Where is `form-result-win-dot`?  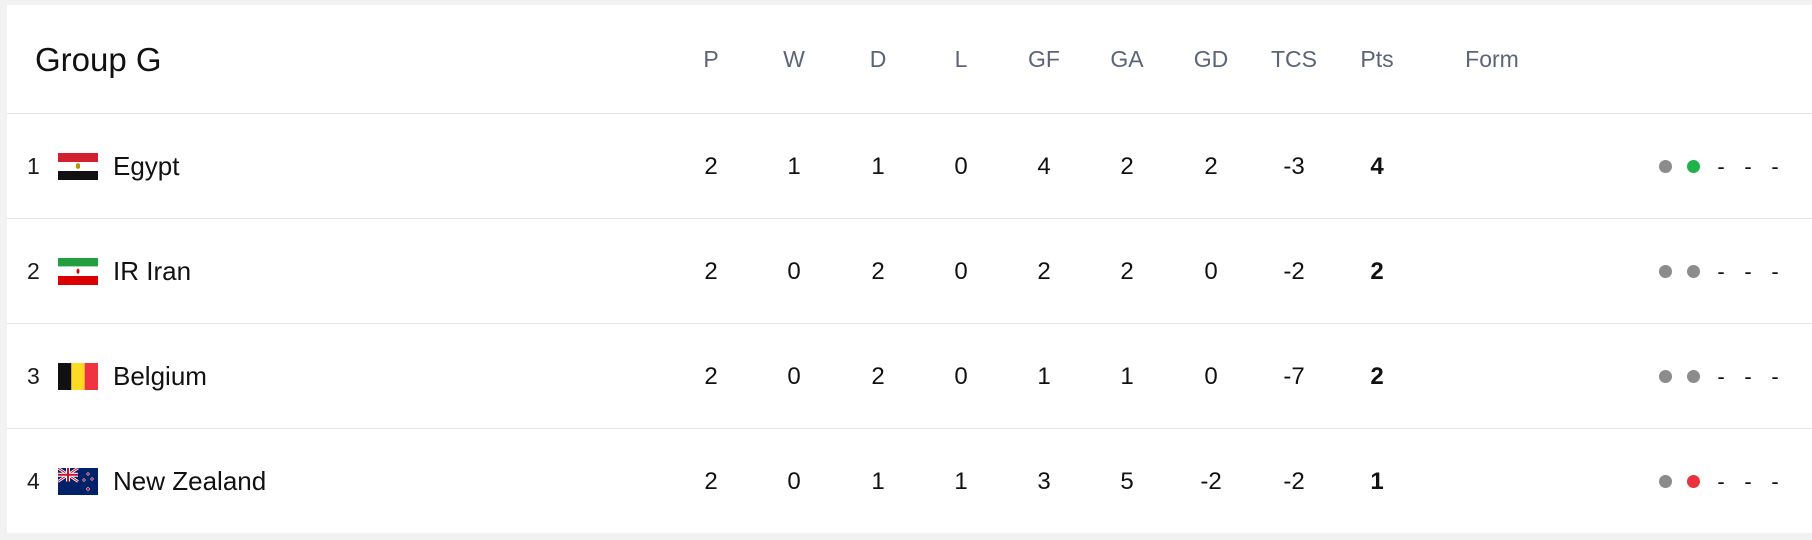 form-result-win-dot is located at coordinates (1693, 166).